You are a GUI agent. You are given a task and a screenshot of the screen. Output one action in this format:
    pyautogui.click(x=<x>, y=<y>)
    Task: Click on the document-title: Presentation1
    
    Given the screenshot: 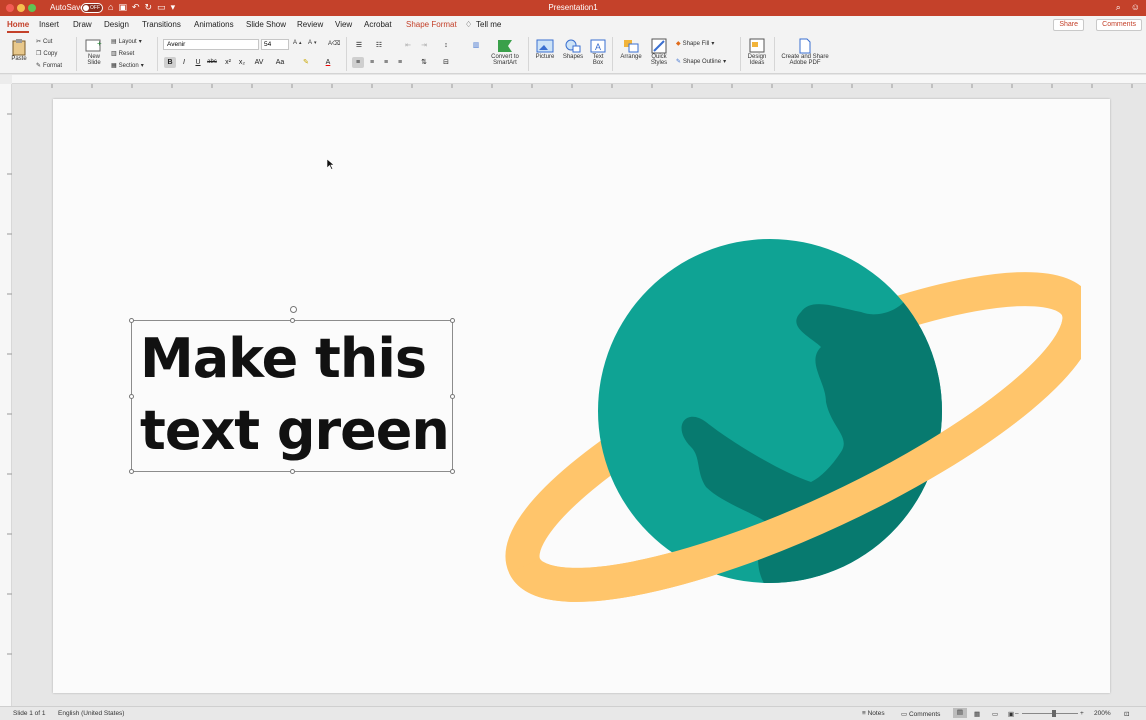 What is the action you would take?
    pyautogui.click(x=573, y=7)
    